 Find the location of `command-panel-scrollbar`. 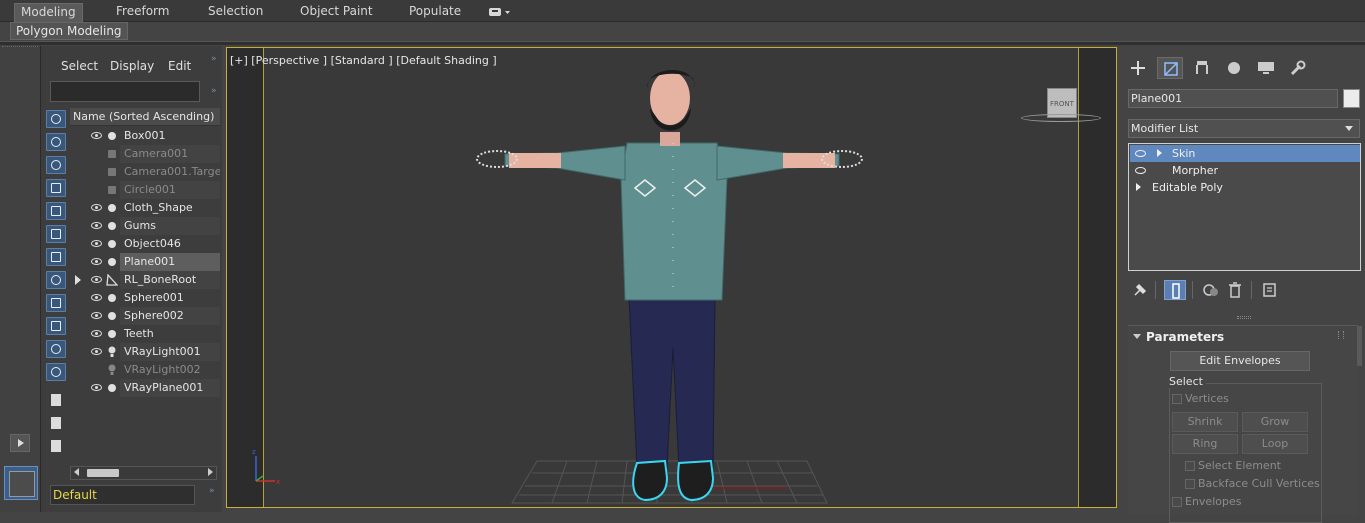

command-panel-scrollbar is located at coordinates (1359, 346).